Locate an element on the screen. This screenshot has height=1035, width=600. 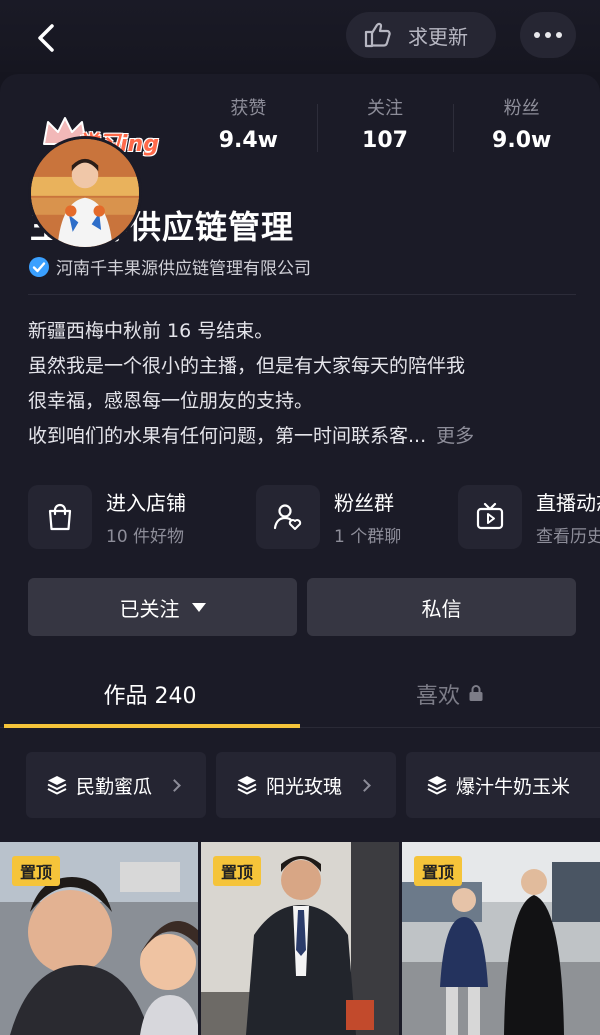
verified-check-icon is located at coordinates (39, 266).